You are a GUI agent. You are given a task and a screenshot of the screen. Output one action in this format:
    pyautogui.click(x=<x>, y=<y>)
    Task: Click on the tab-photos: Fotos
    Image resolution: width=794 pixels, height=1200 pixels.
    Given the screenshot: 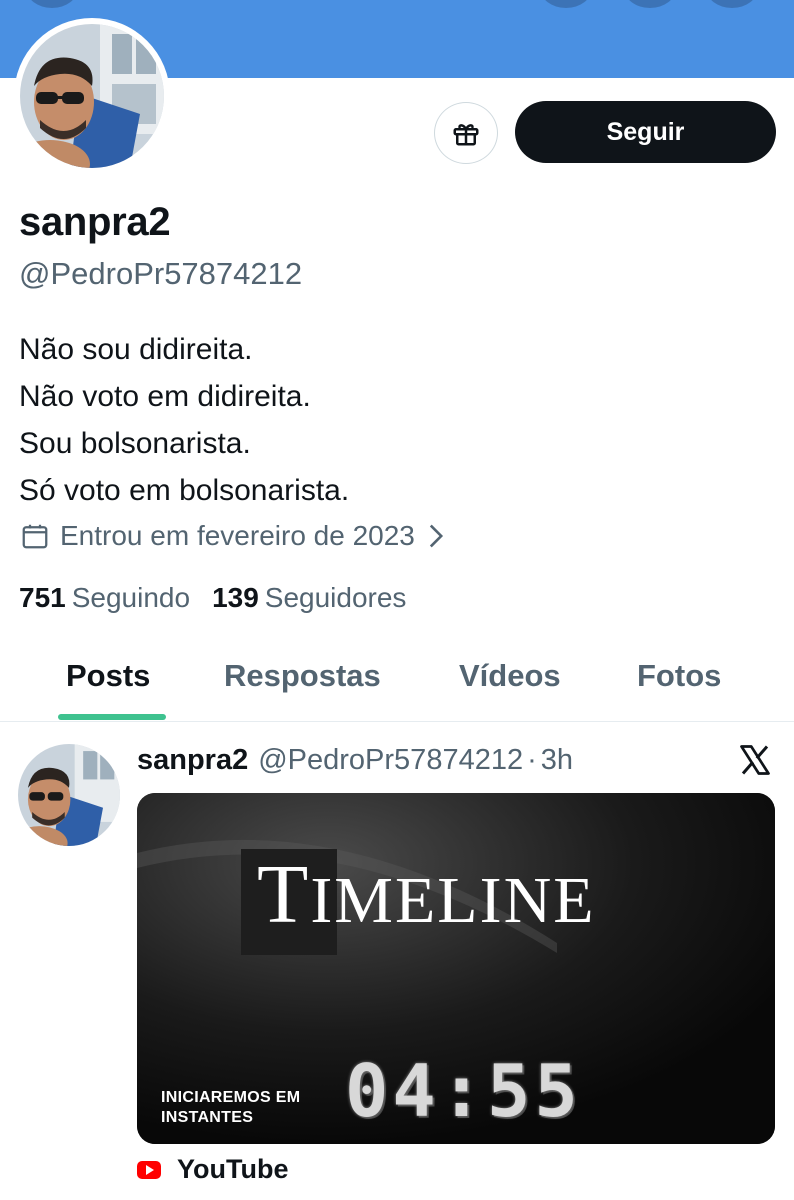 What is the action you would take?
    pyautogui.click(x=679, y=676)
    